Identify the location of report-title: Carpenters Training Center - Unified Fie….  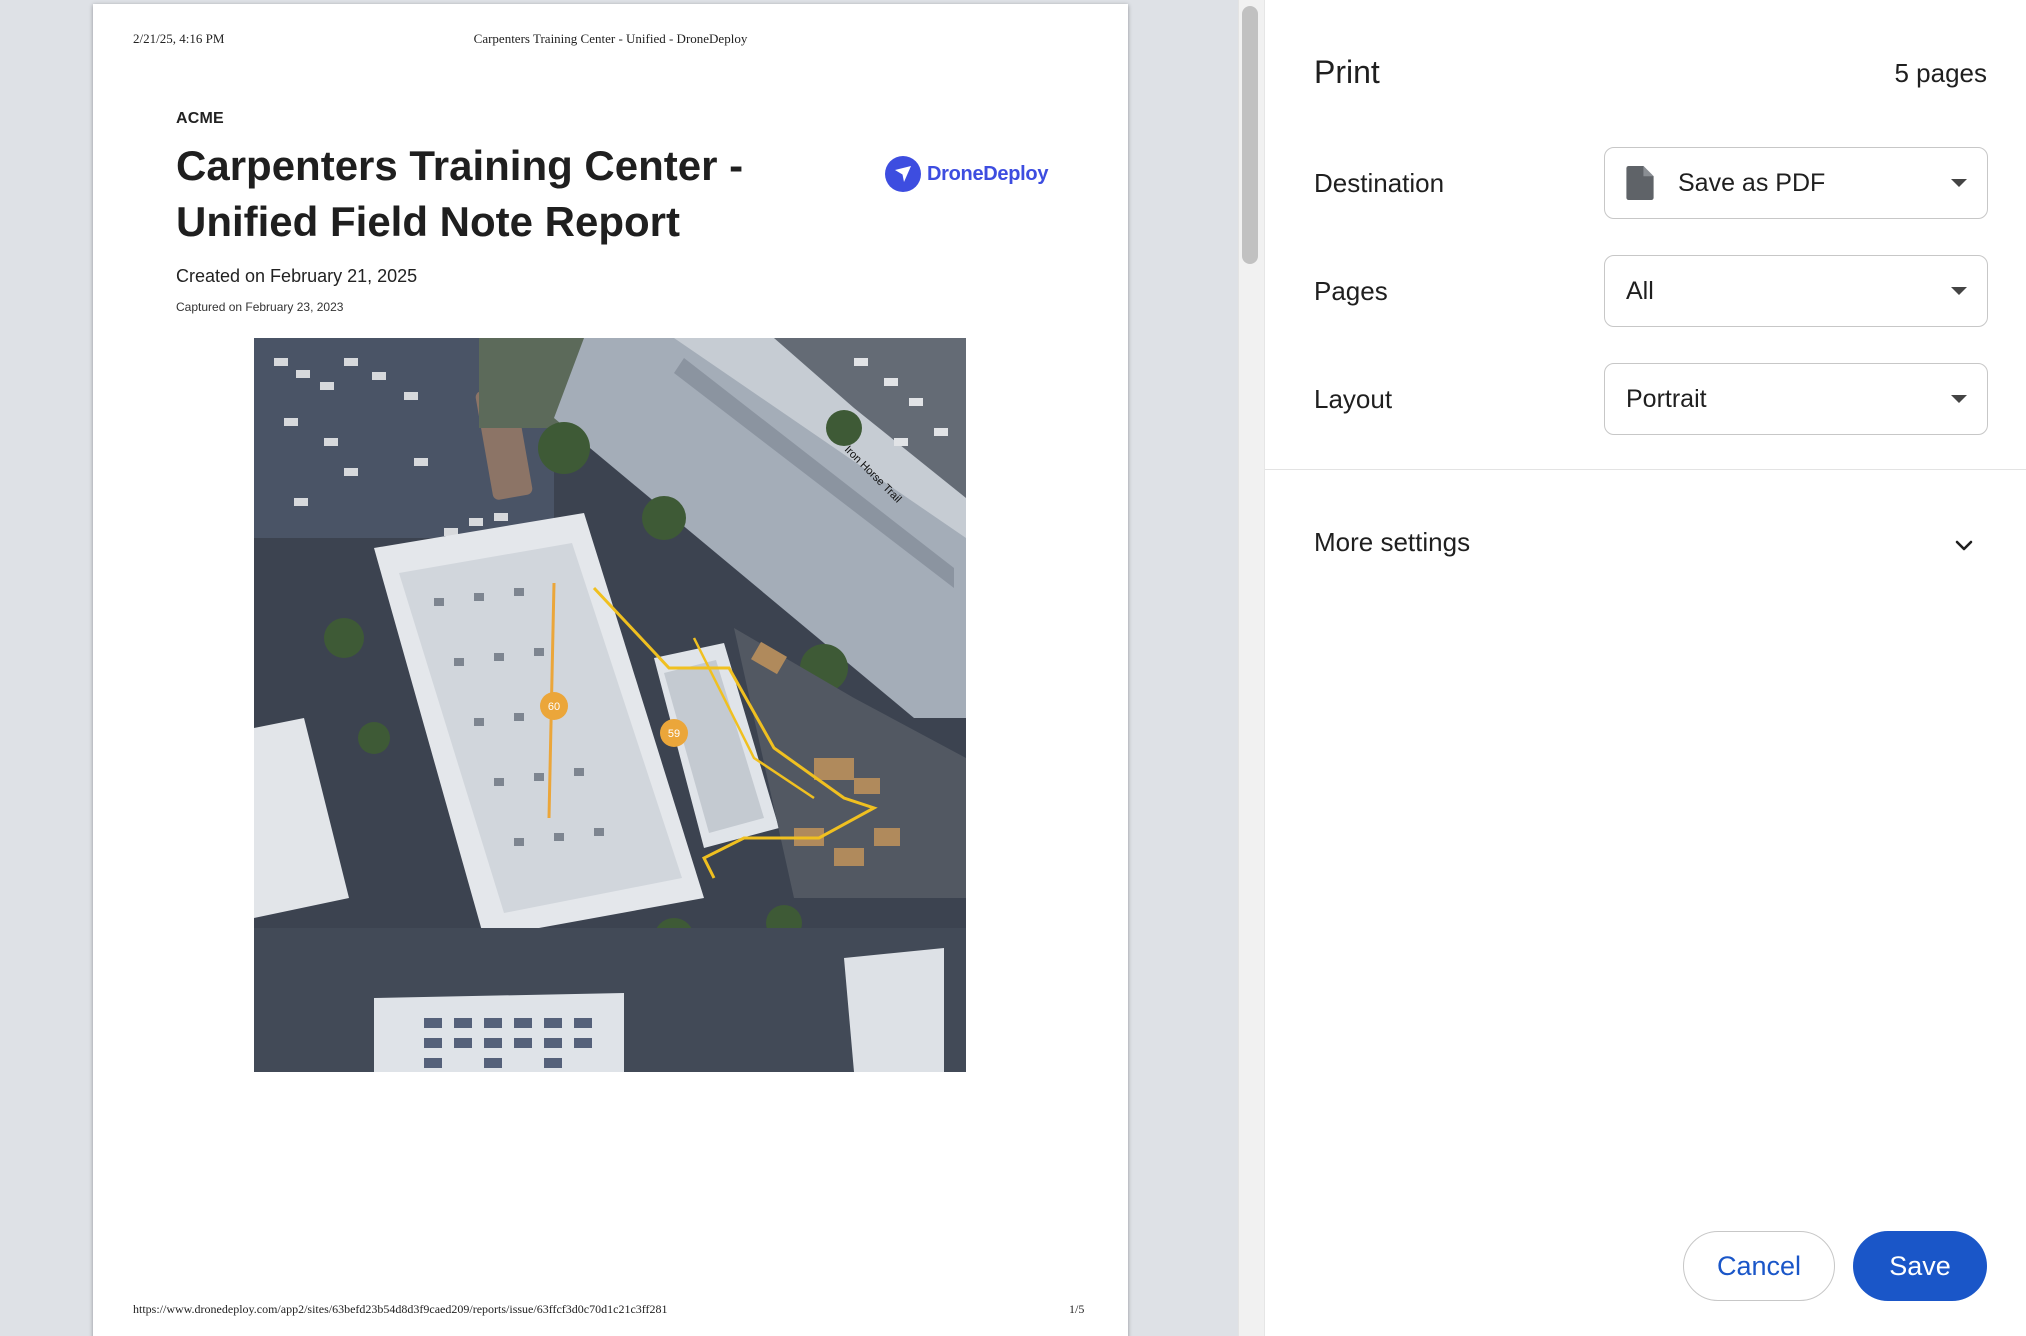
(460, 193).